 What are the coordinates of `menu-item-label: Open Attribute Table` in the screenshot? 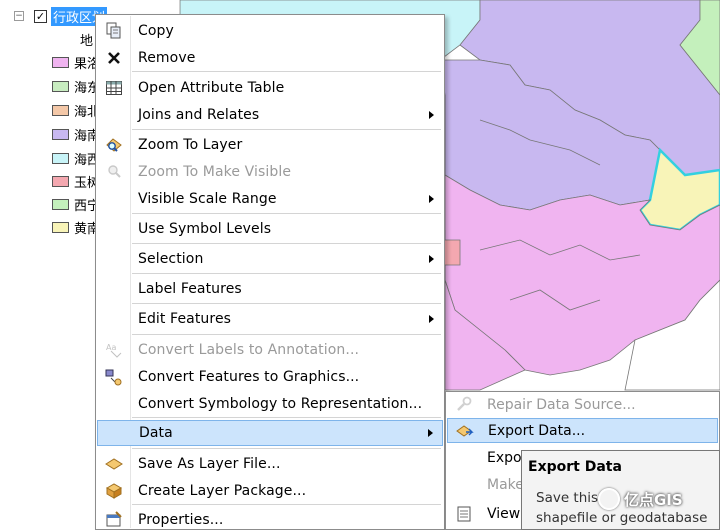 It's located at (211, 88).